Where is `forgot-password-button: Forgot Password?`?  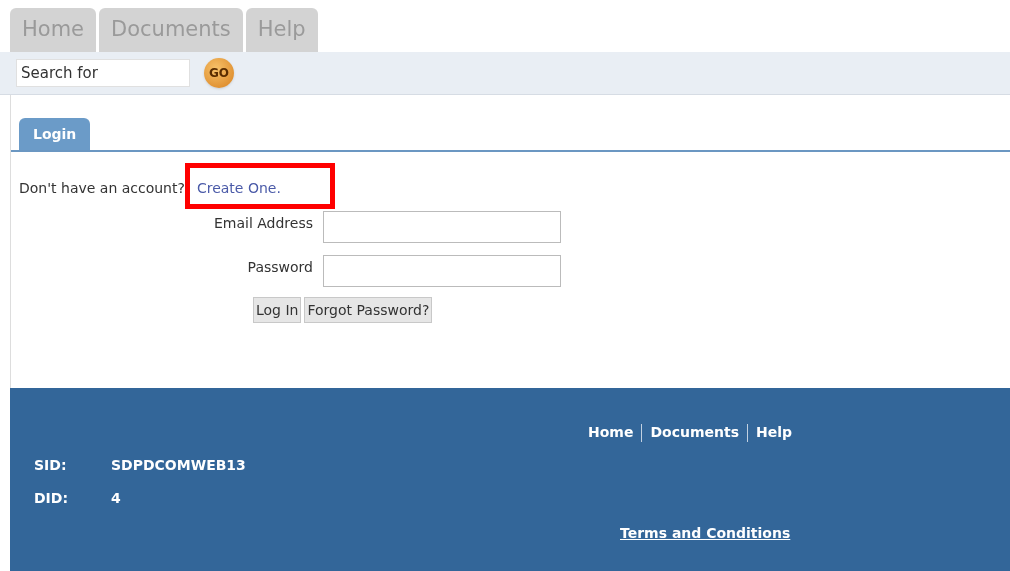
forgot-password-button: Forgot Password? is located at coordinates (368, 310).